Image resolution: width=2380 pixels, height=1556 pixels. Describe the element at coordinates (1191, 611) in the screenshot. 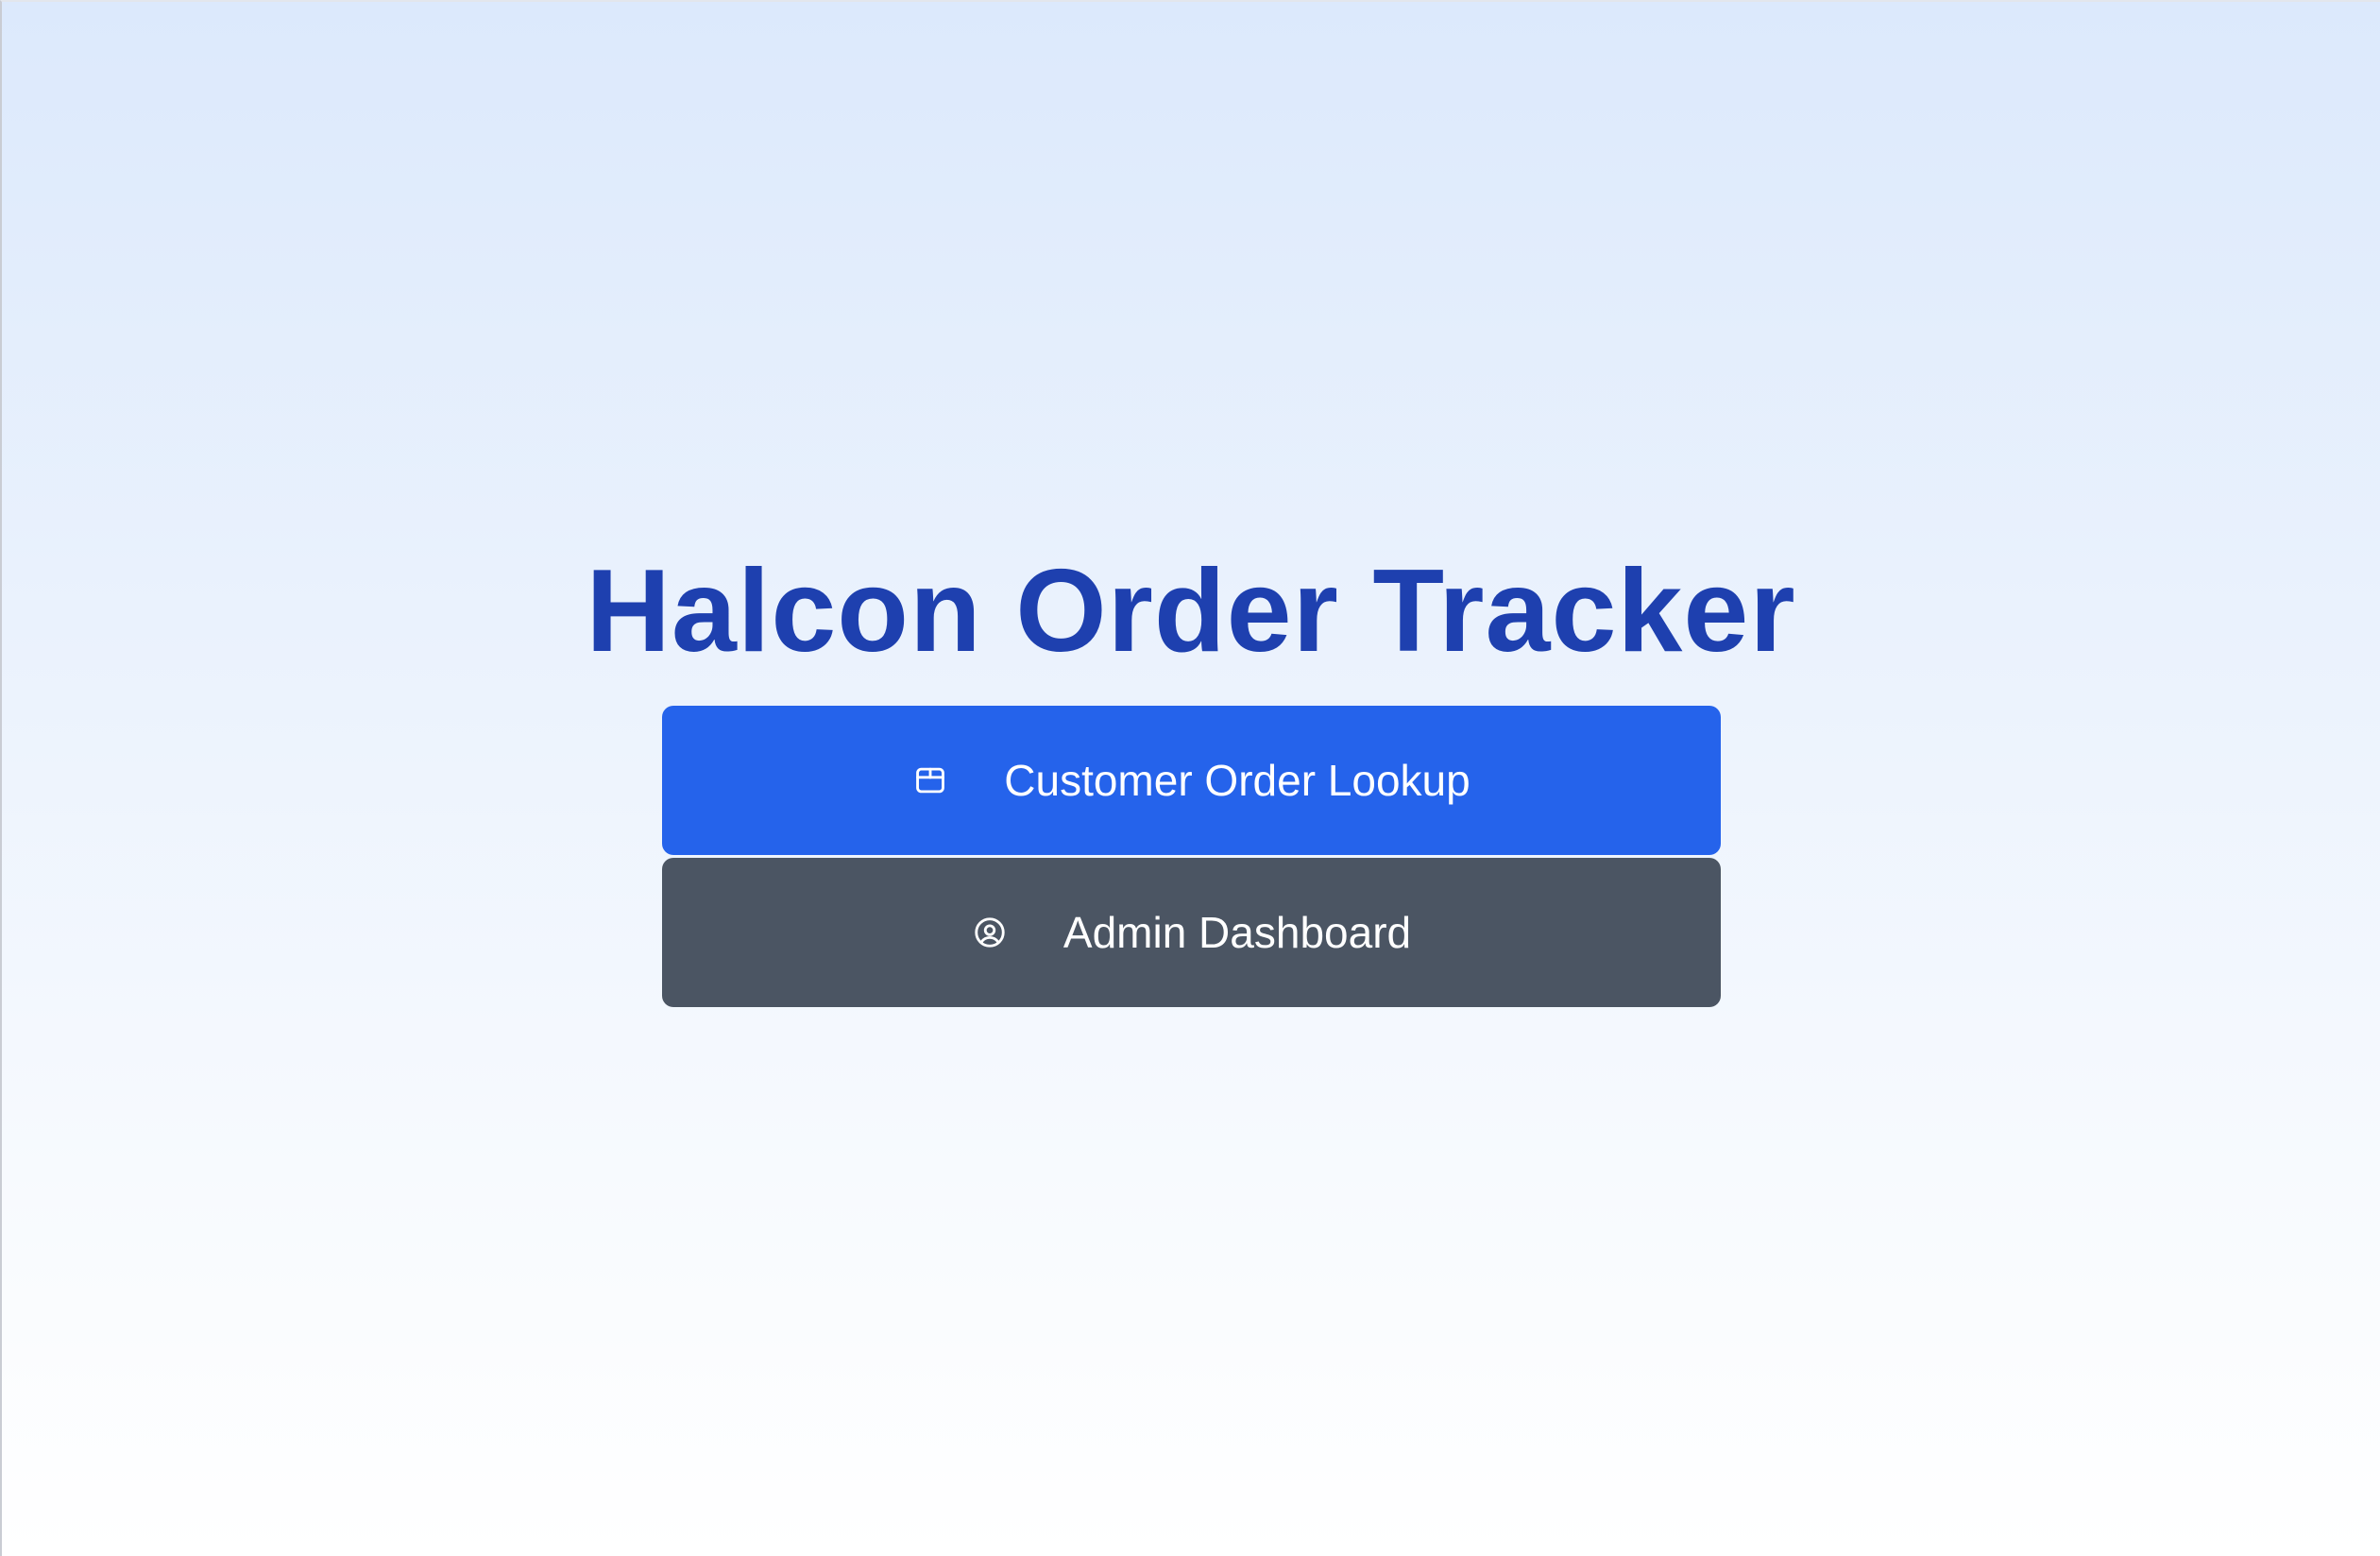

I see `page-title: Halcon Order Tracker` at that location.